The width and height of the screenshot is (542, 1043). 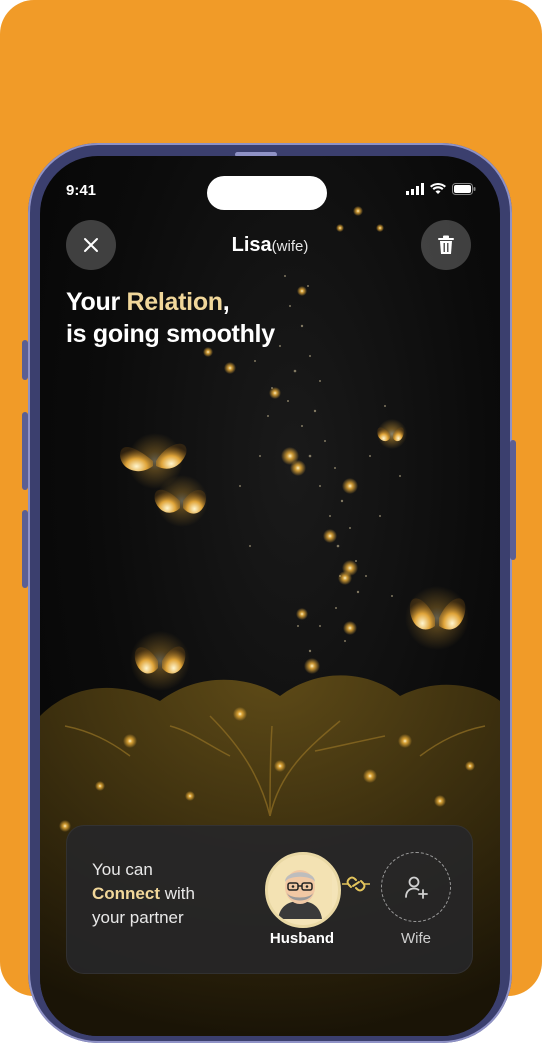 I want to click on phone-power-button, so click(x=513, y=500).